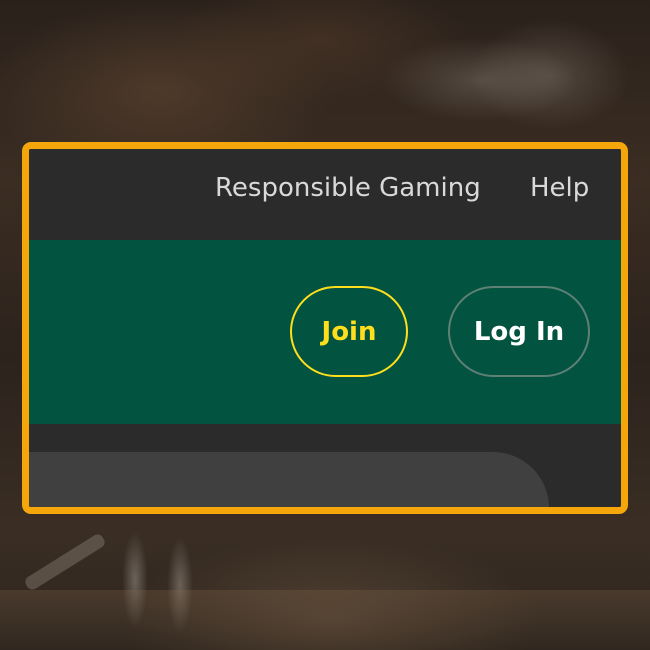 This screenshot has height=650, width=650. I want to click on page-content-area, so click(325, 465).